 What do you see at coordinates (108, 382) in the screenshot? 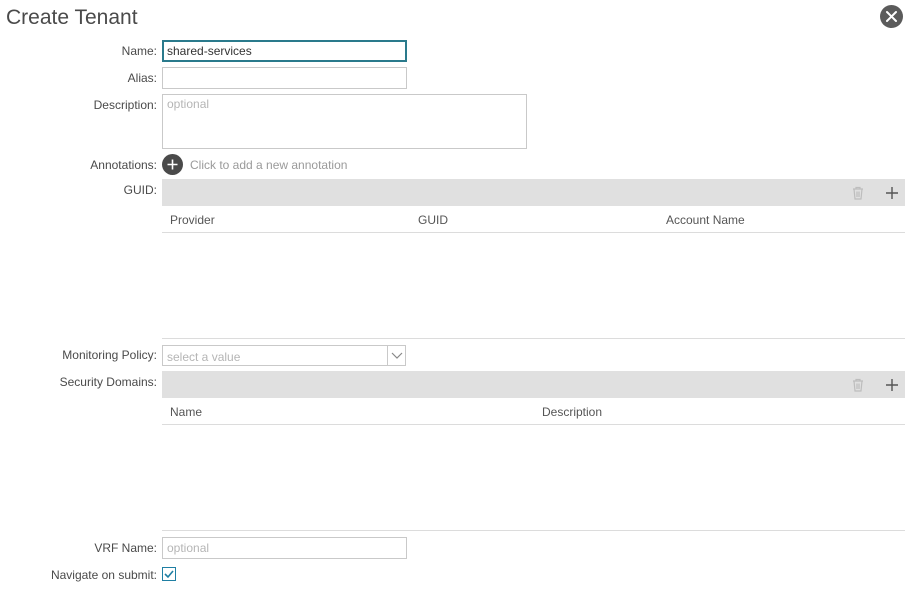
I see `security-domains-label: Security Domains:` at bounding box center [108, 382].